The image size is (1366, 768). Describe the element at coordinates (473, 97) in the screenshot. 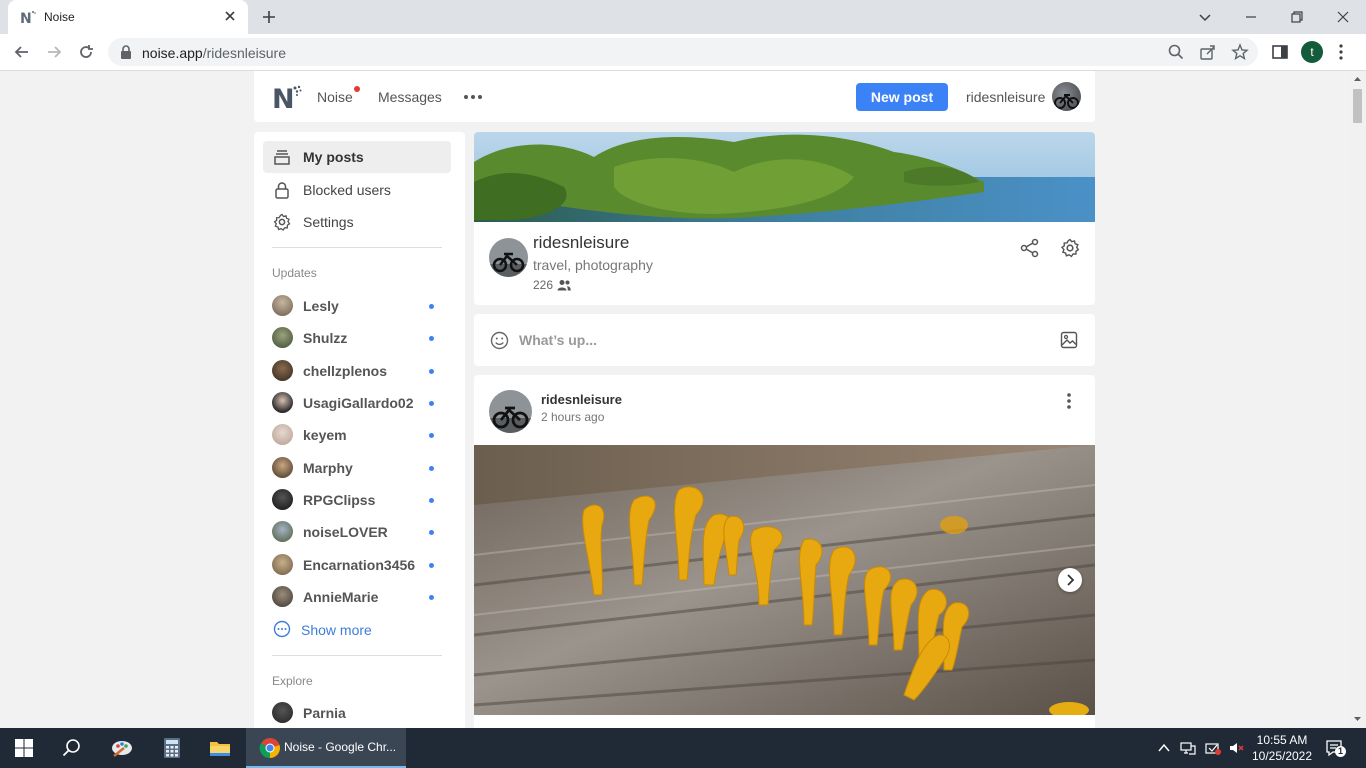

I see `more-horizontal-icon` at that location.